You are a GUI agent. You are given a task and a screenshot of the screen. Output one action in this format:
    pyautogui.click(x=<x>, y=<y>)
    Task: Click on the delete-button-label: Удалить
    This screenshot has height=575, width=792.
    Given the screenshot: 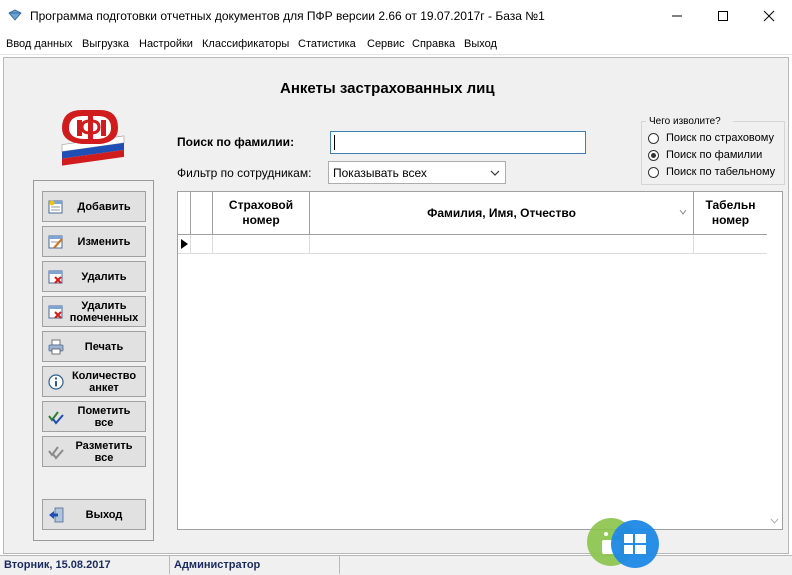 What is the action you would take?
    pyautogui.click(x=104, y=276)
    